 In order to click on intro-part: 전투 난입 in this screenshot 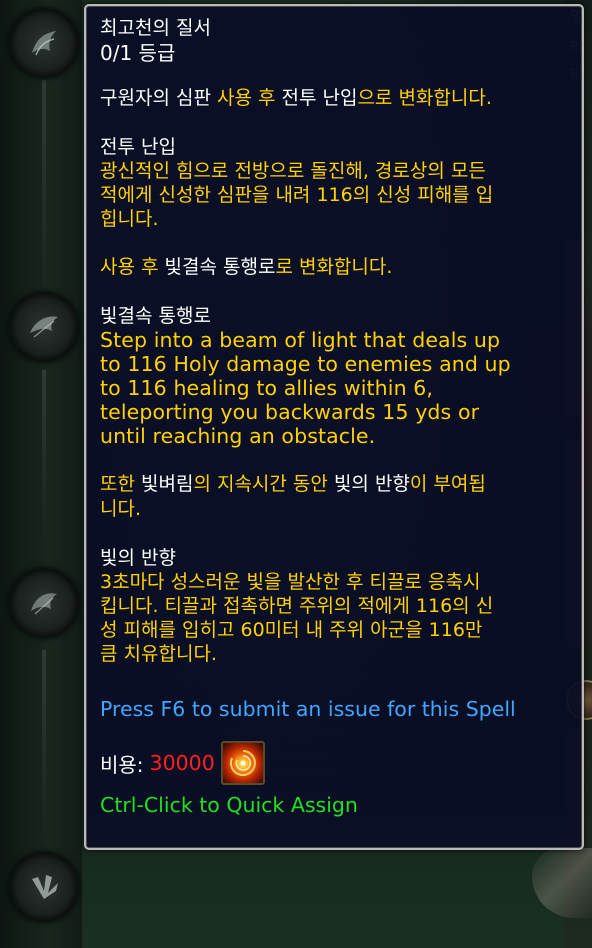, I will do `click(316, 98)`.